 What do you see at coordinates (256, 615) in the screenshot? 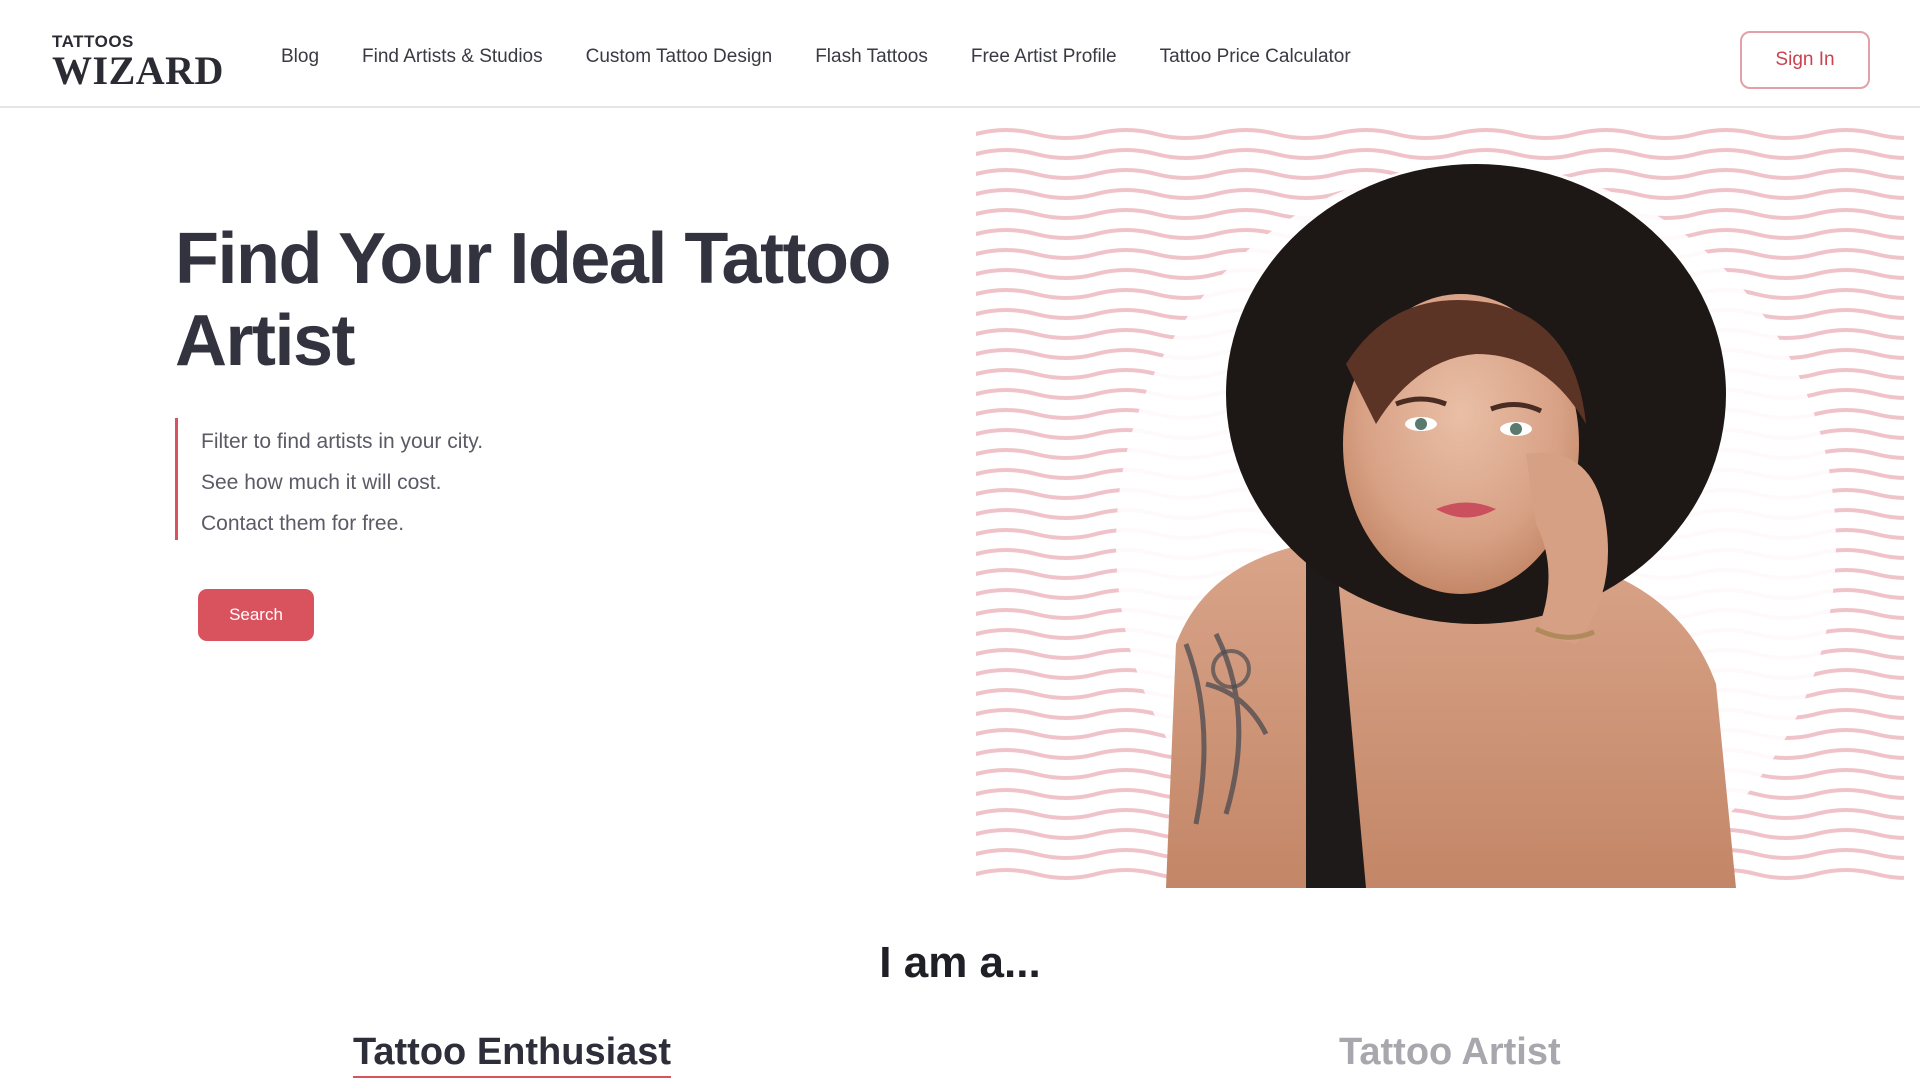
I see `search-button: Search` at bounding box center [256, 615].